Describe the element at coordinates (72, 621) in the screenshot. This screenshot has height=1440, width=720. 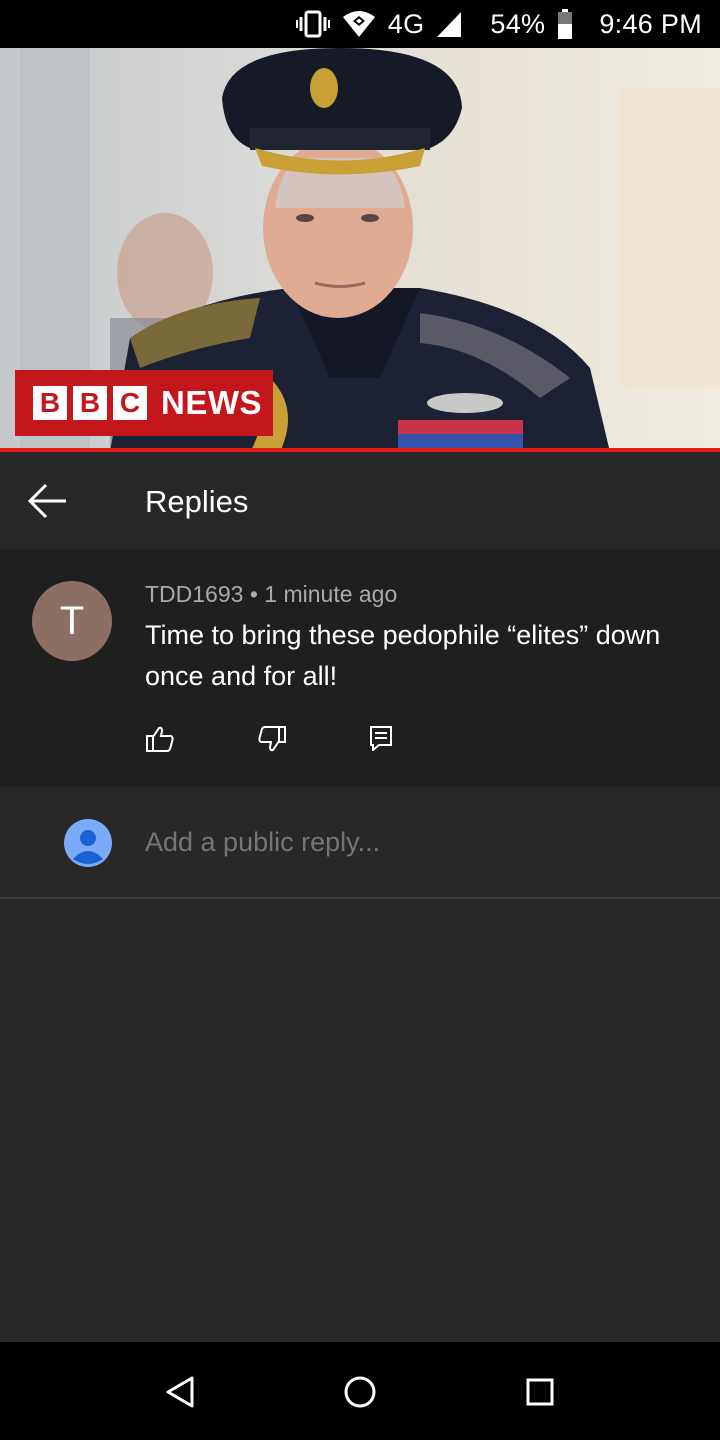
I see `avatar: T` at that location.